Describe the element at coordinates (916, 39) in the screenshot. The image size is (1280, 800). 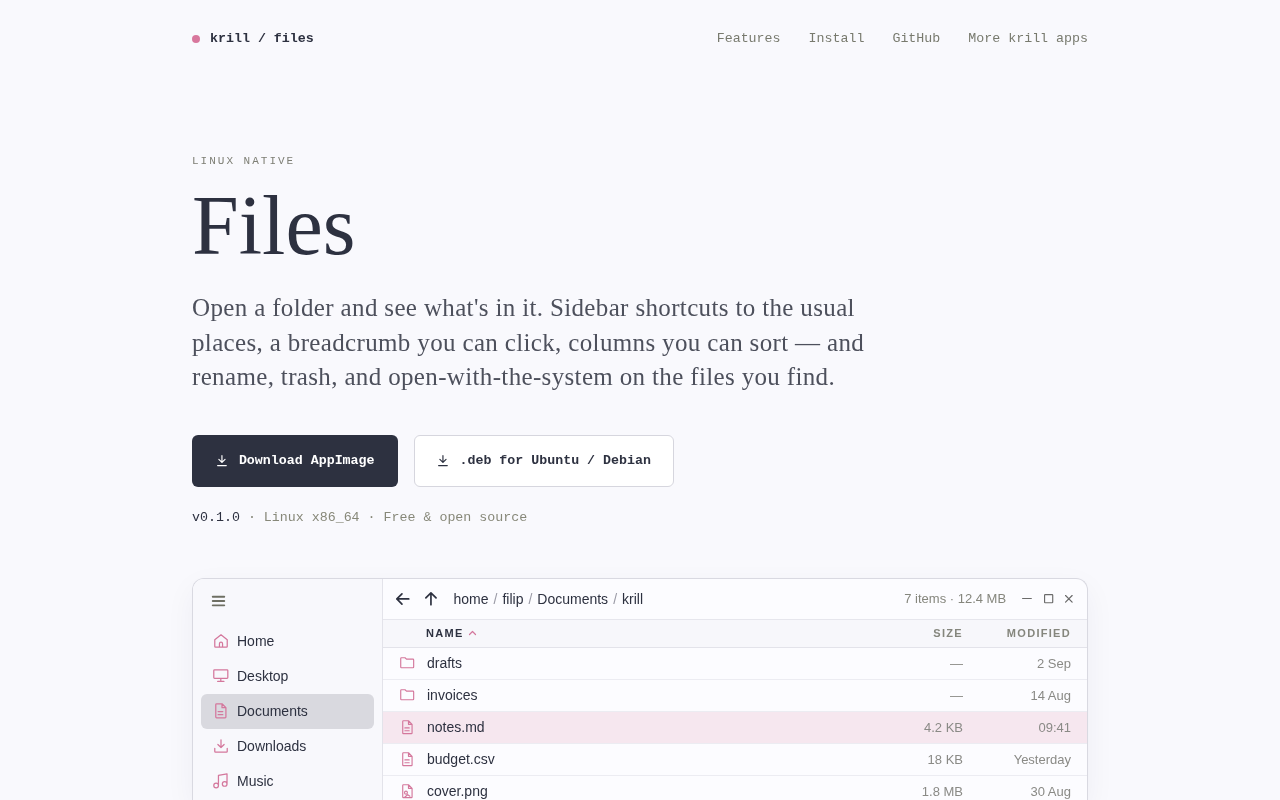
I see `nav-link: GitHub` at that location.